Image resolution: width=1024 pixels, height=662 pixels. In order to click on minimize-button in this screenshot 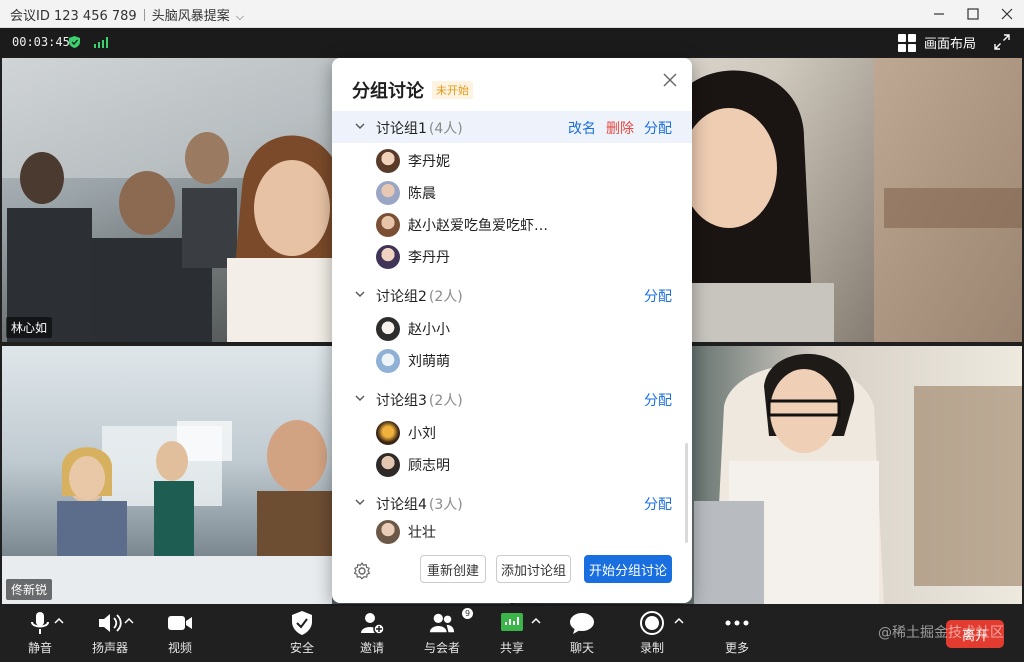, I will do `click(939, 14)`.